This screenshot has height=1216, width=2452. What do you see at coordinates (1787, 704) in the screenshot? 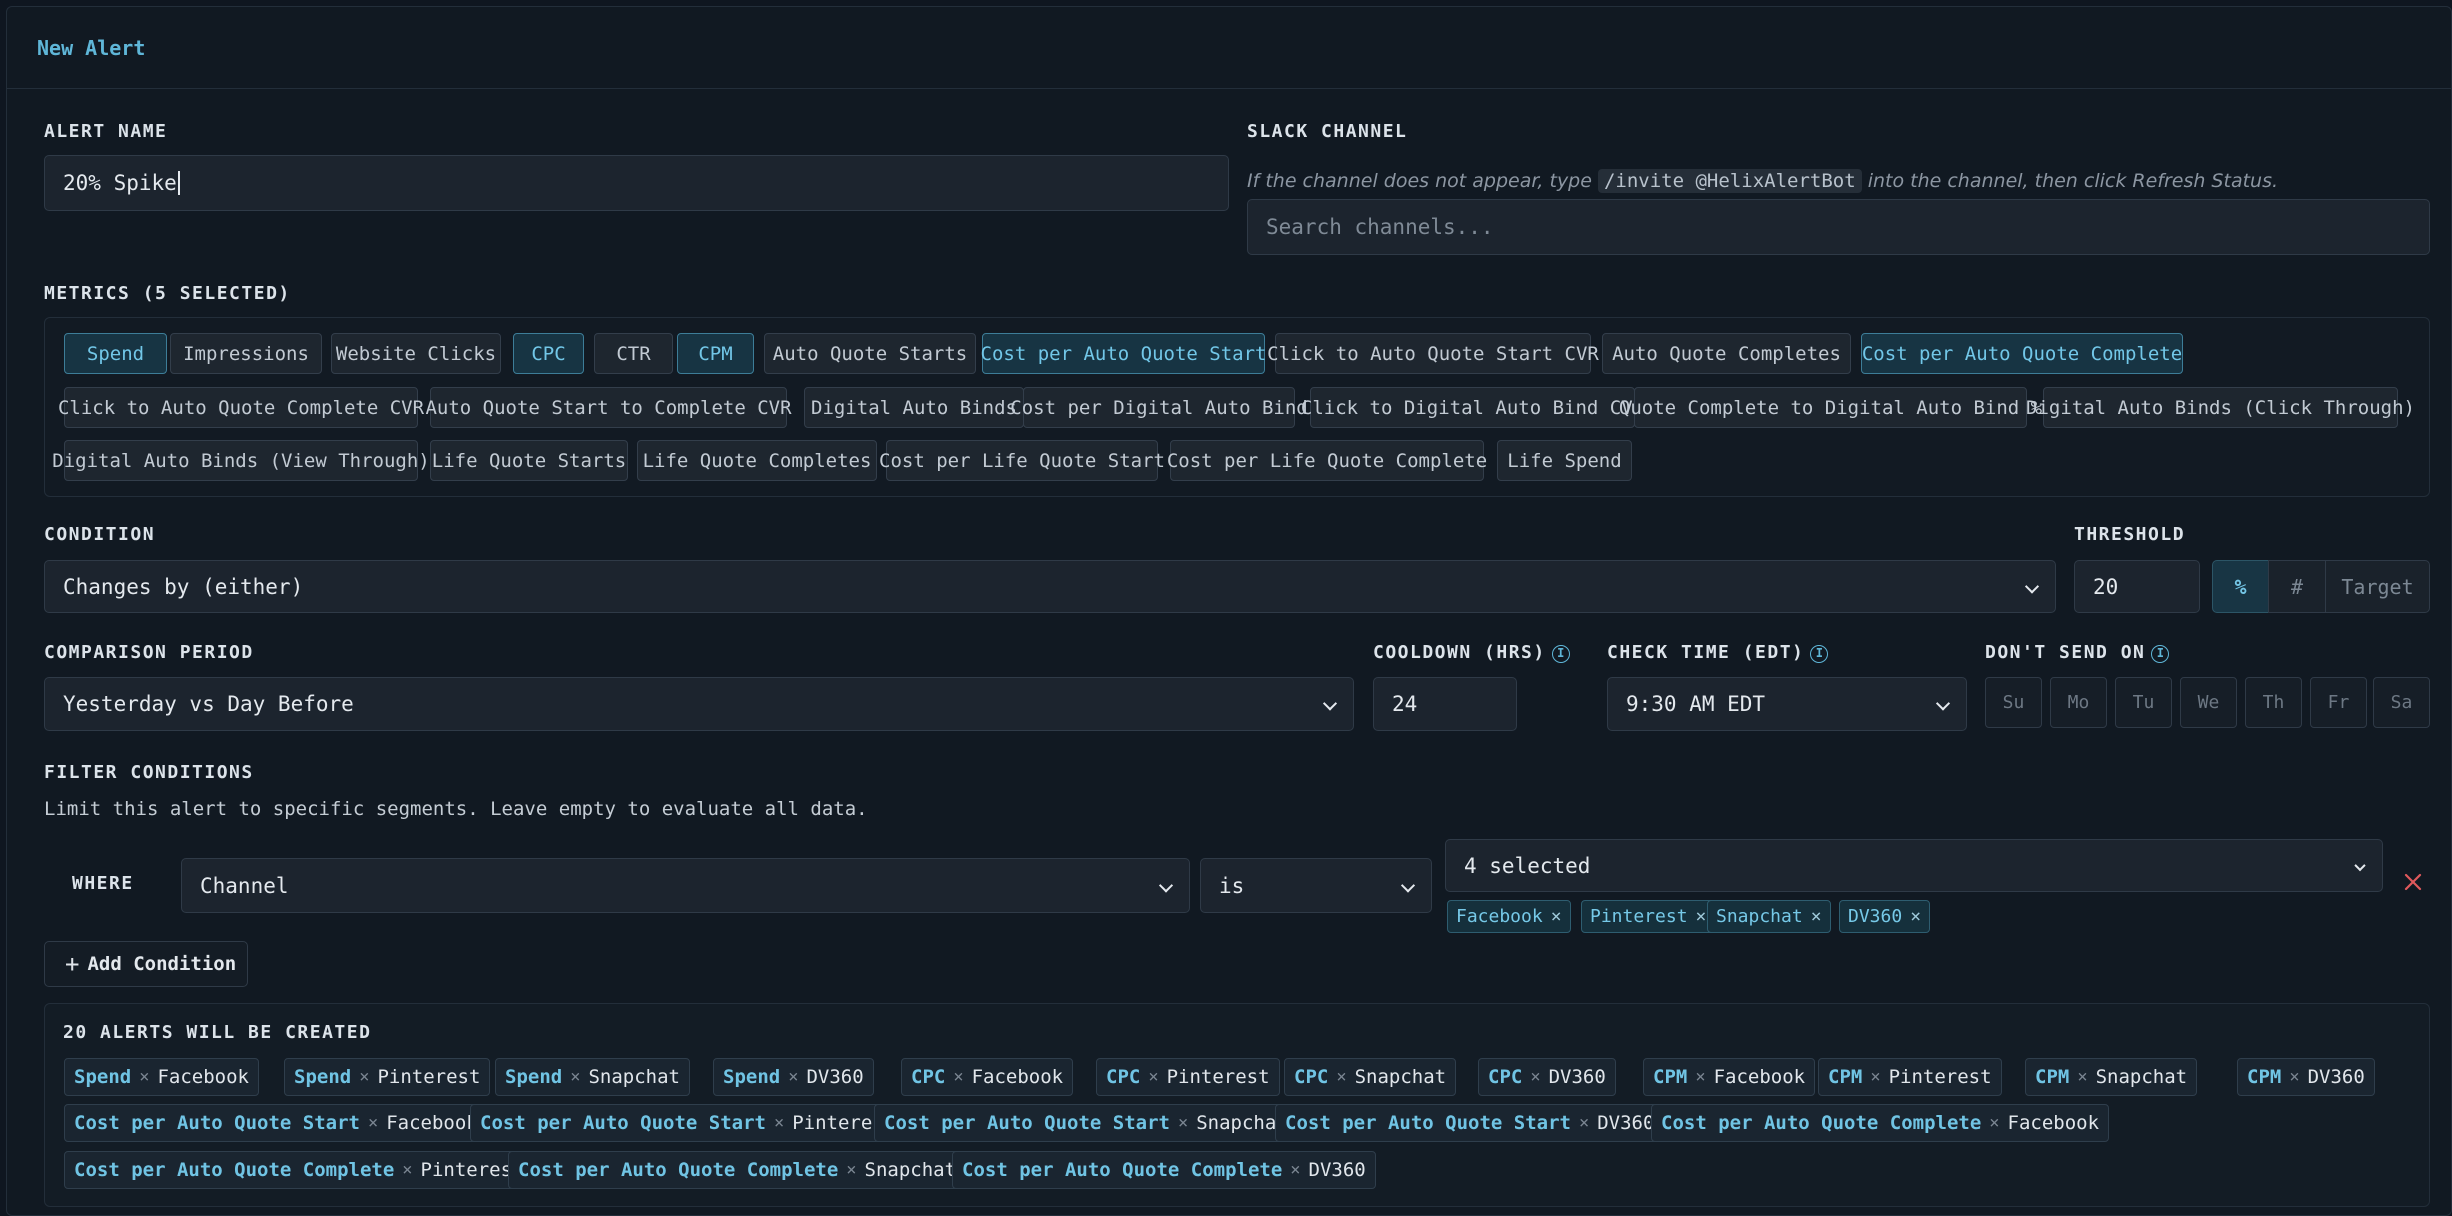
I see `check-time-select: 9:30 AM EDT` at bounding box center [1787, 704].